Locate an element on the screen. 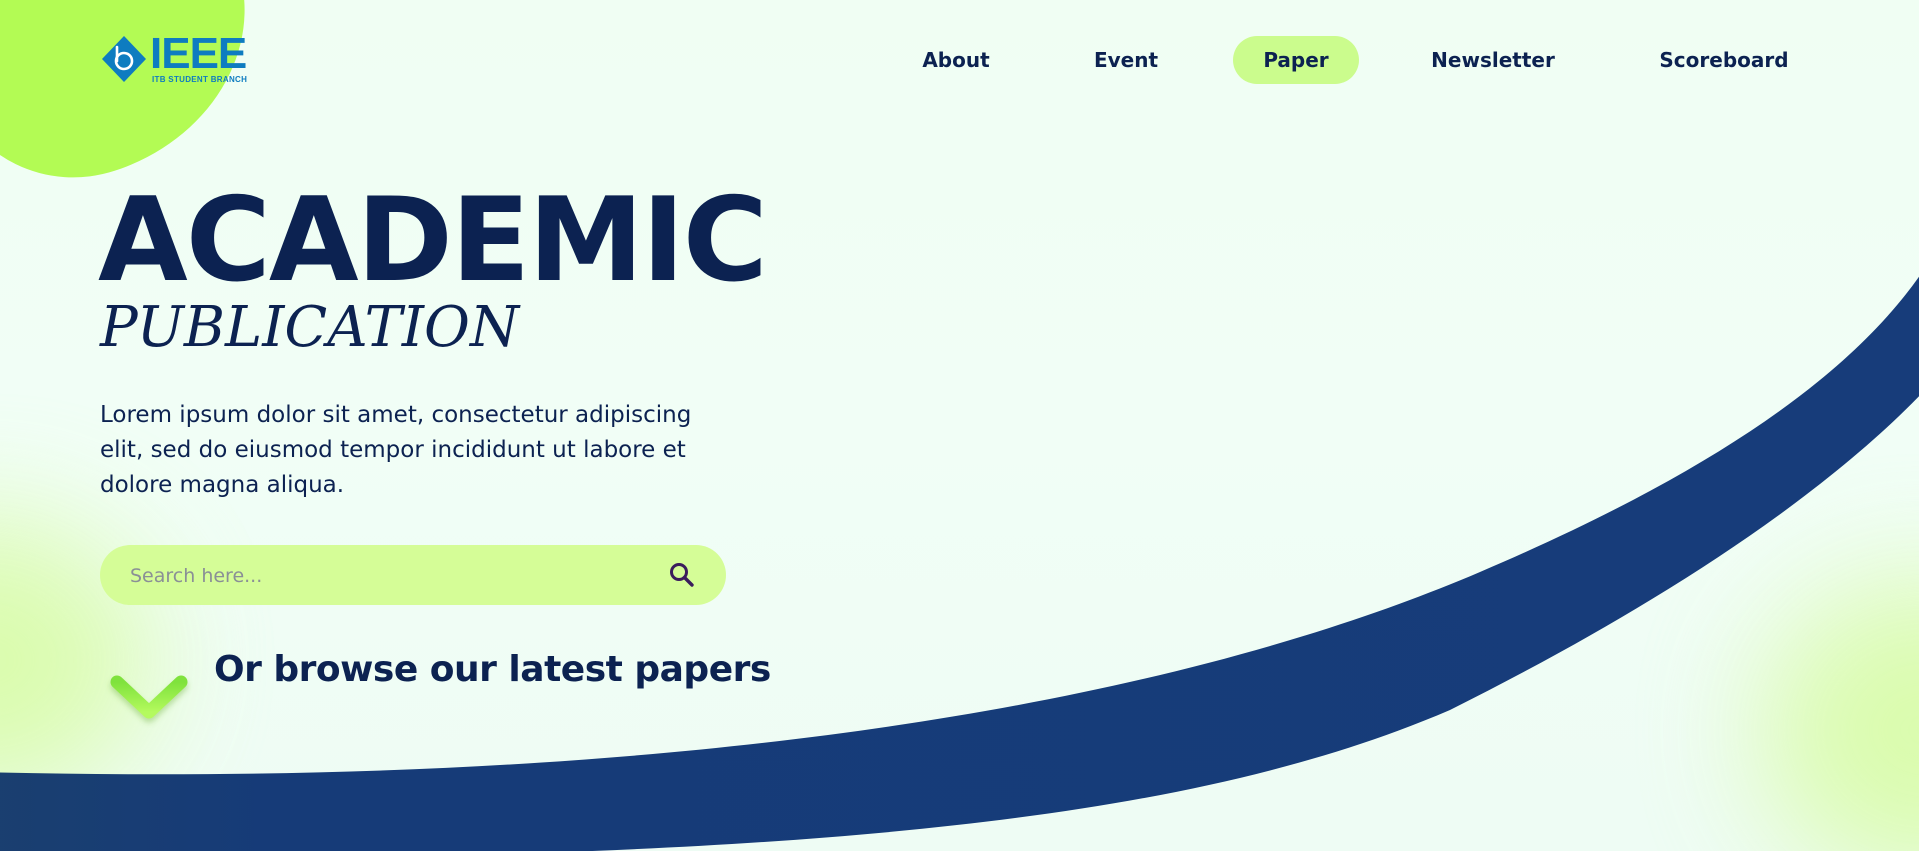  ieee-logo: IEEE ITB STUDENT BRANCH is located at coordinates (174, 56).